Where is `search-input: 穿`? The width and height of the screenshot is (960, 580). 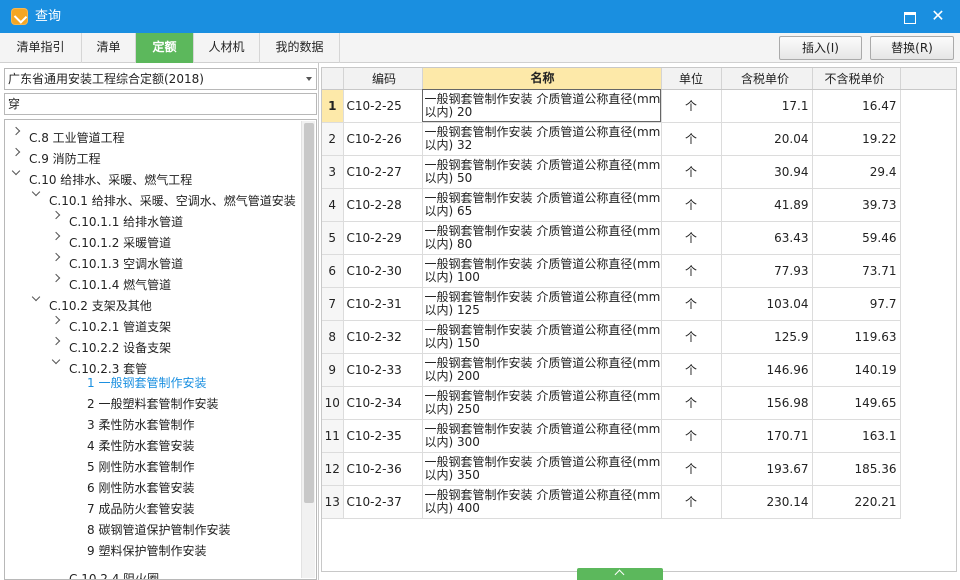 search-input: 穿 is located at coordinates (160, 104).